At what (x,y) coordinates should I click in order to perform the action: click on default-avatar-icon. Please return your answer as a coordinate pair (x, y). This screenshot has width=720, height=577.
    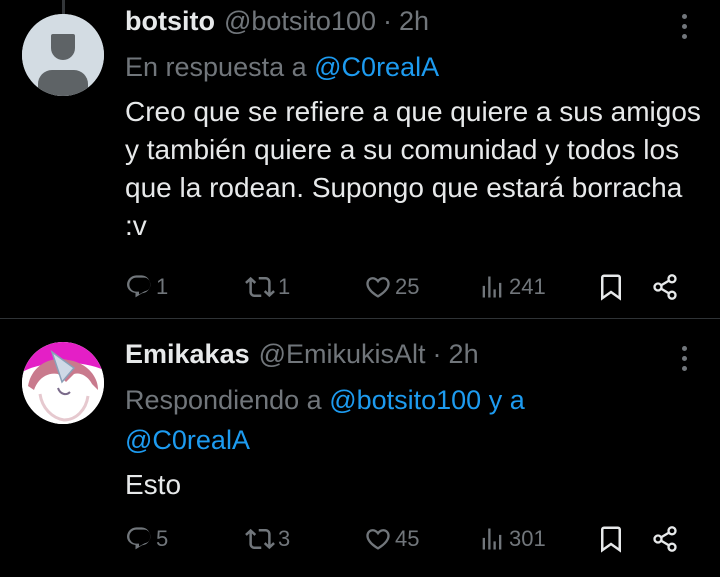
    Looking at the image, I should click on (63, 55).